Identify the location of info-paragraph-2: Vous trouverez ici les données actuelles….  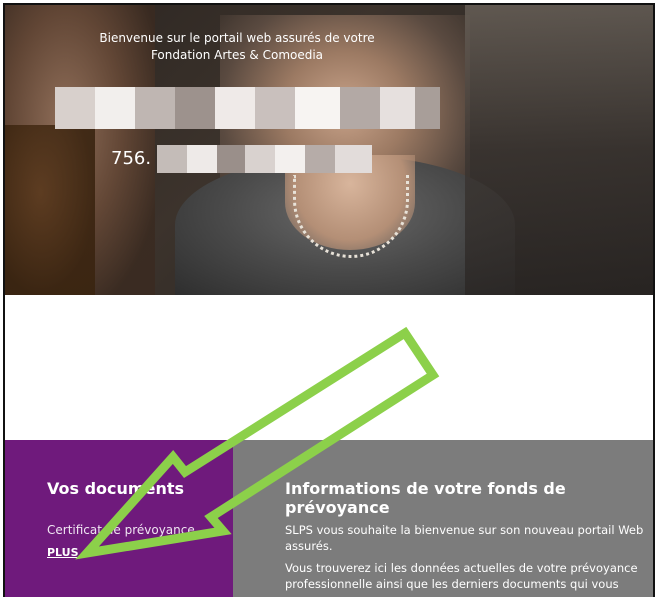
(461, 576).